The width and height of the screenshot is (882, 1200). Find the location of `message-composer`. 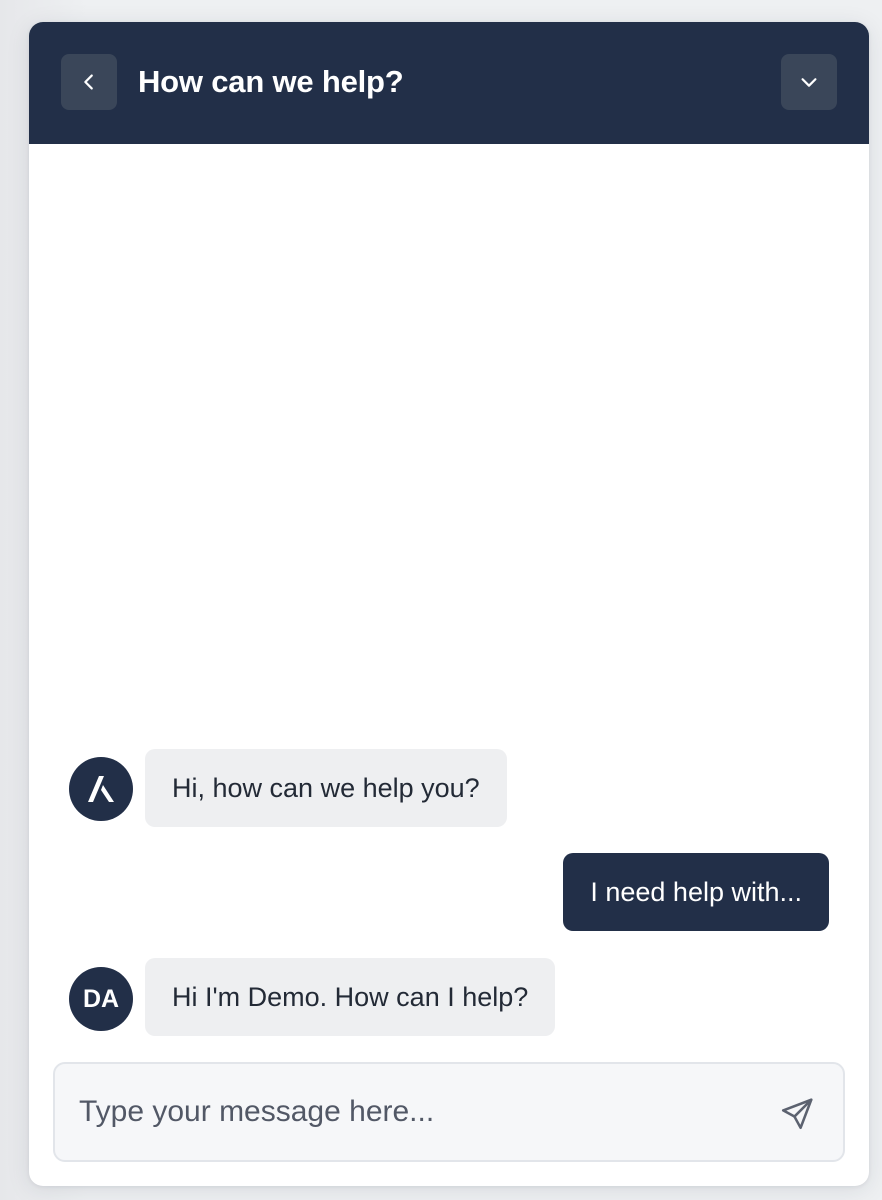

message-composer is located at coordinates (449, 1112).